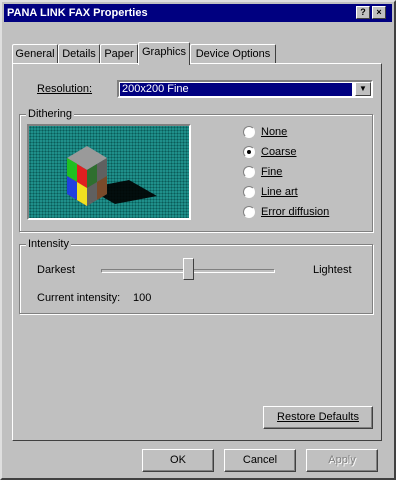  Describe the element at coordinates (249, 132) in the screenshot. I see `radio-none` at that location.